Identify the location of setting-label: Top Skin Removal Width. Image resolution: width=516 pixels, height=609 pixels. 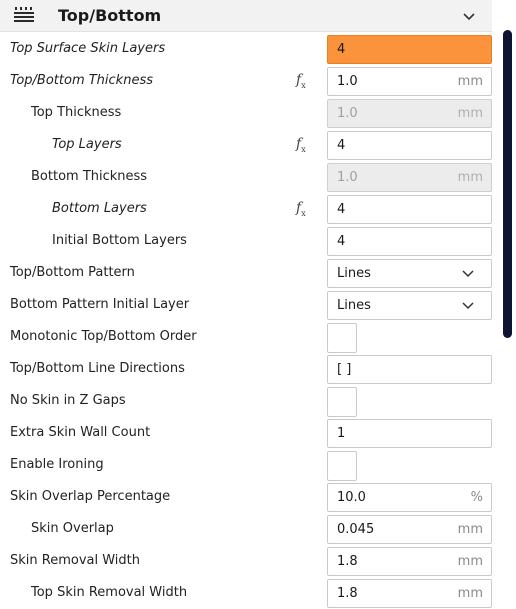
(109, 592).